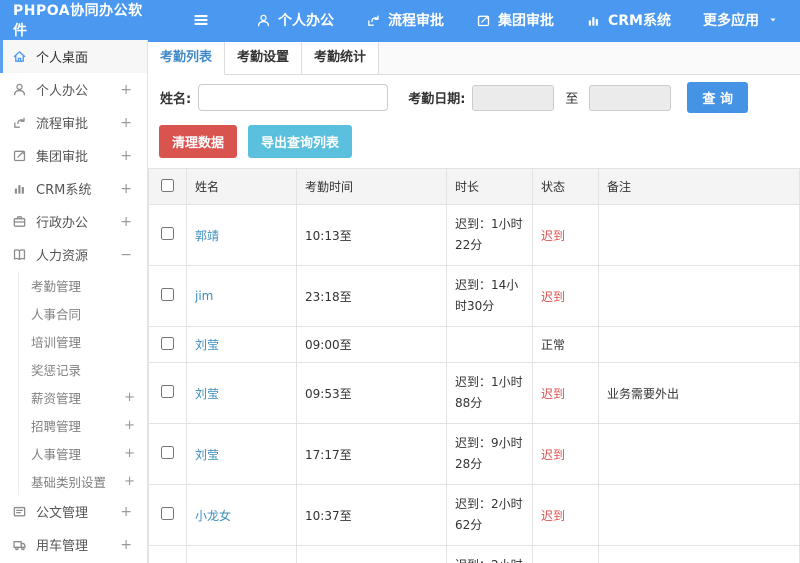 This screenshot has width=800, height=563. What do you see at coordinates (83, 369) in the screenshot?
I see `sidebar-sub-rewards: 奖惩记录` at bounding box center [83, 369].